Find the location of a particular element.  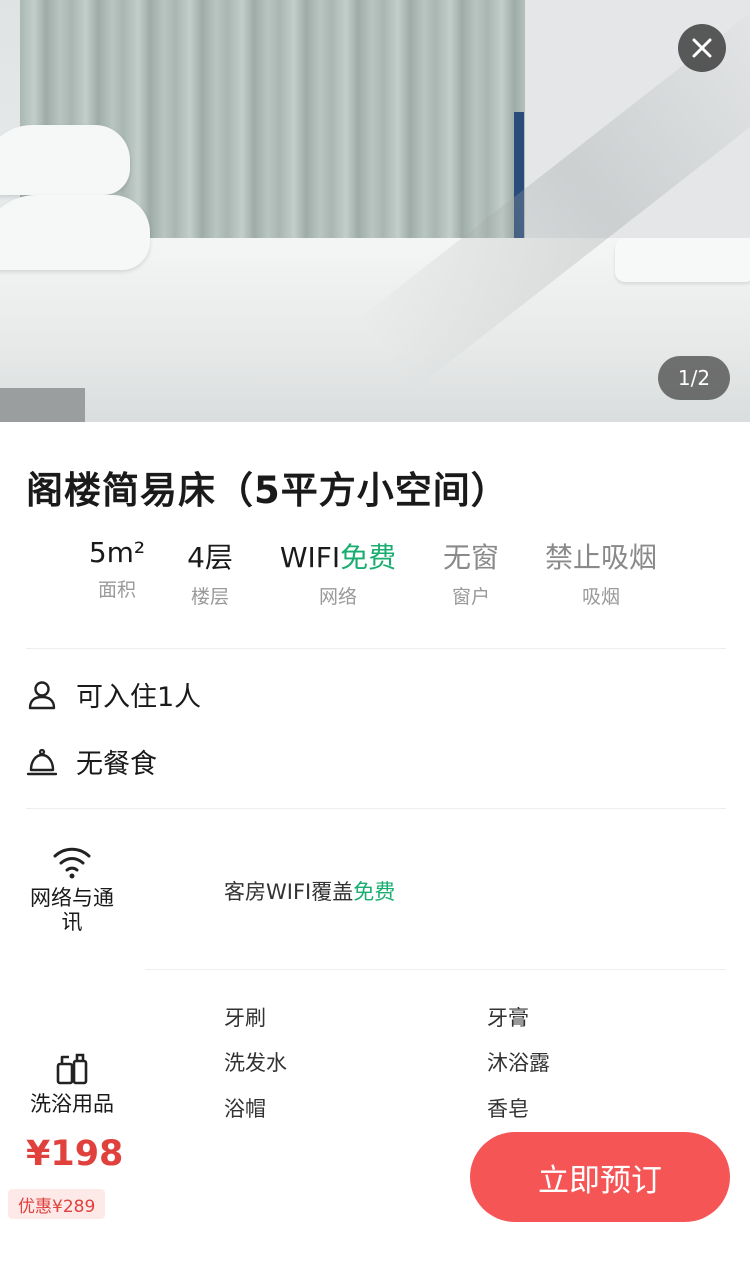

person-icon is located at coordinates (42, 694).